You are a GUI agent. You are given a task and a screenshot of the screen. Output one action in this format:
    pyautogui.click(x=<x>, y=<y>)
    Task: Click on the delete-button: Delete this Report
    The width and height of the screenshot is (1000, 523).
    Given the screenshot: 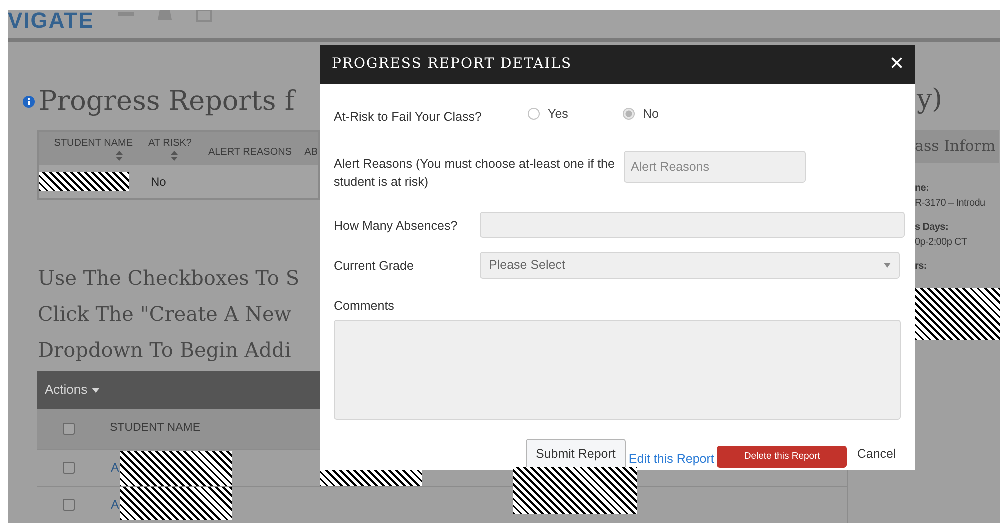 What is the action you would take?
    pyautogui.click(x=782, y=457)
    